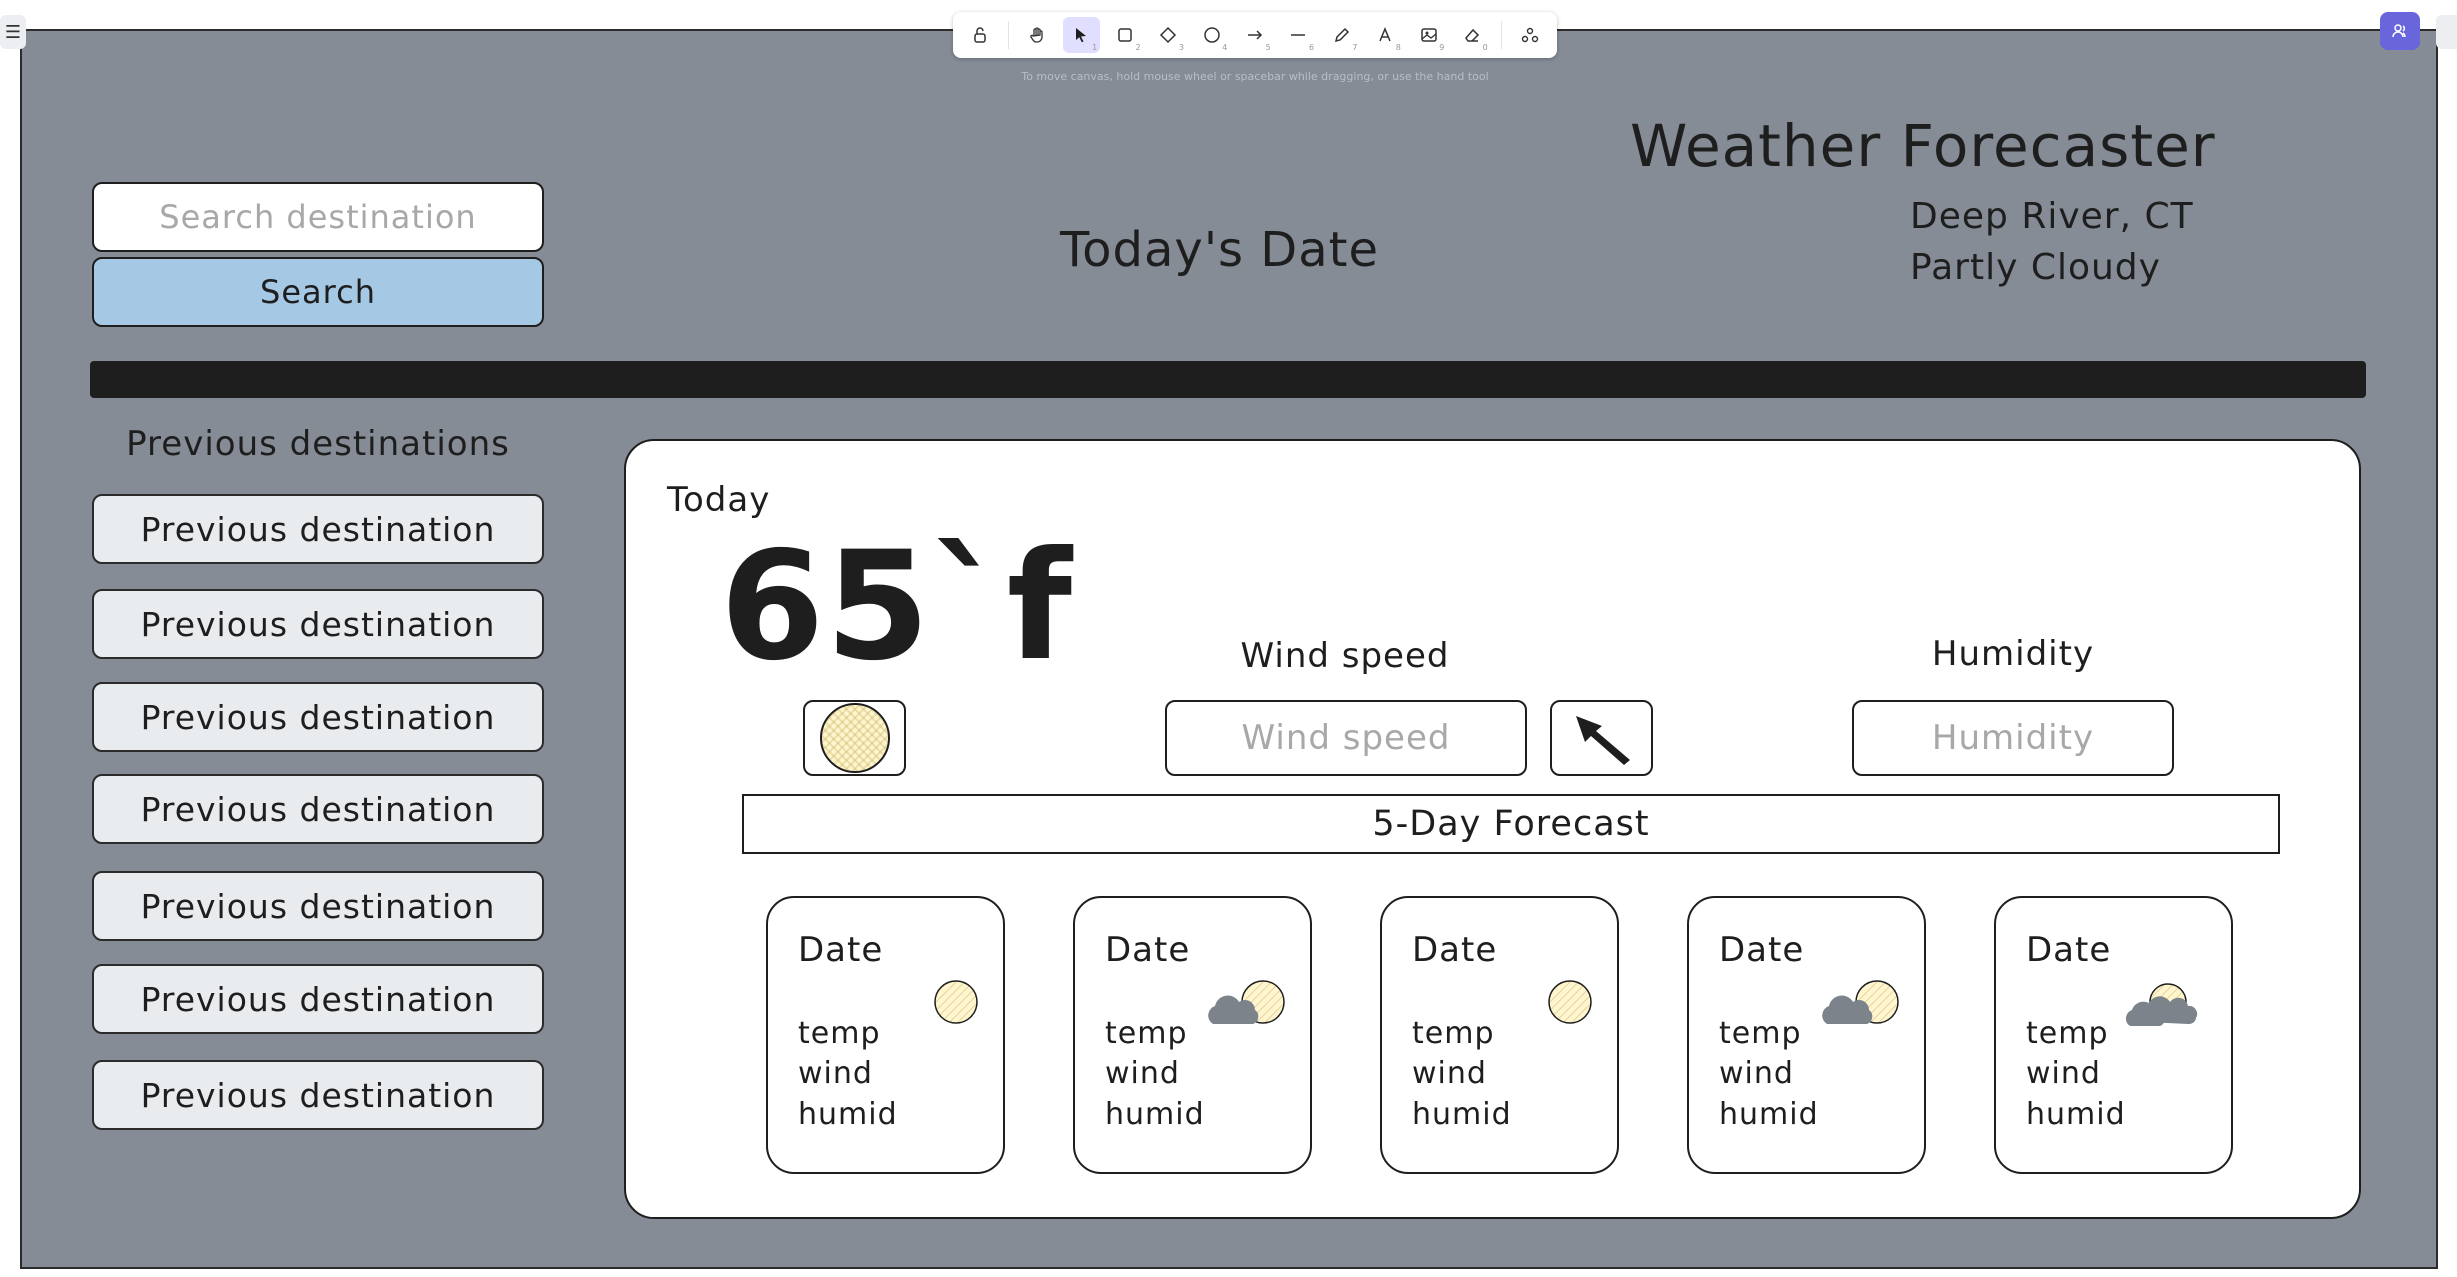  I want to click on eraser-tool-button: 0, so click(1471, 35).